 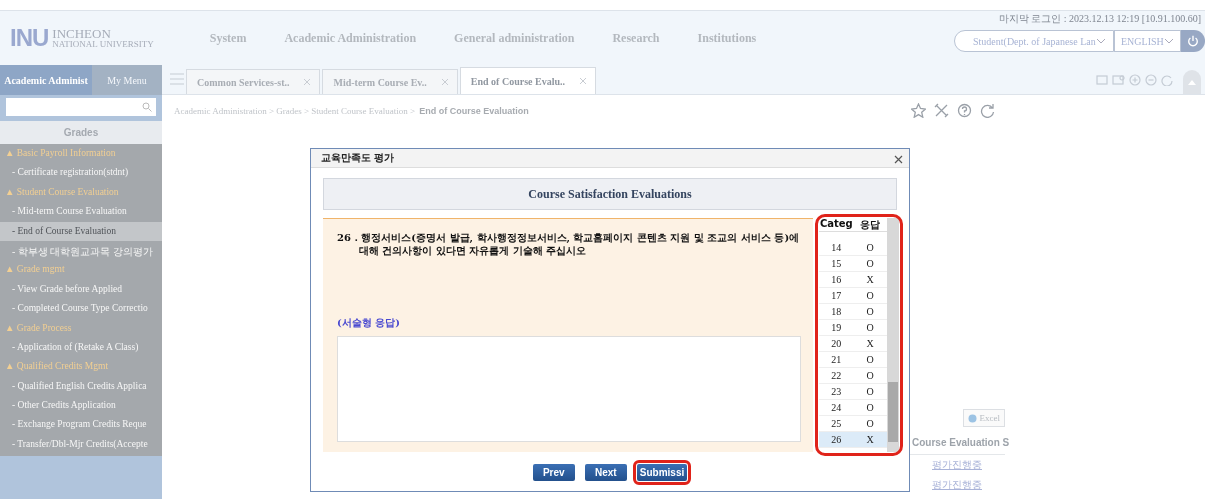 I want to click on search-field, so click(x=81, y=107).